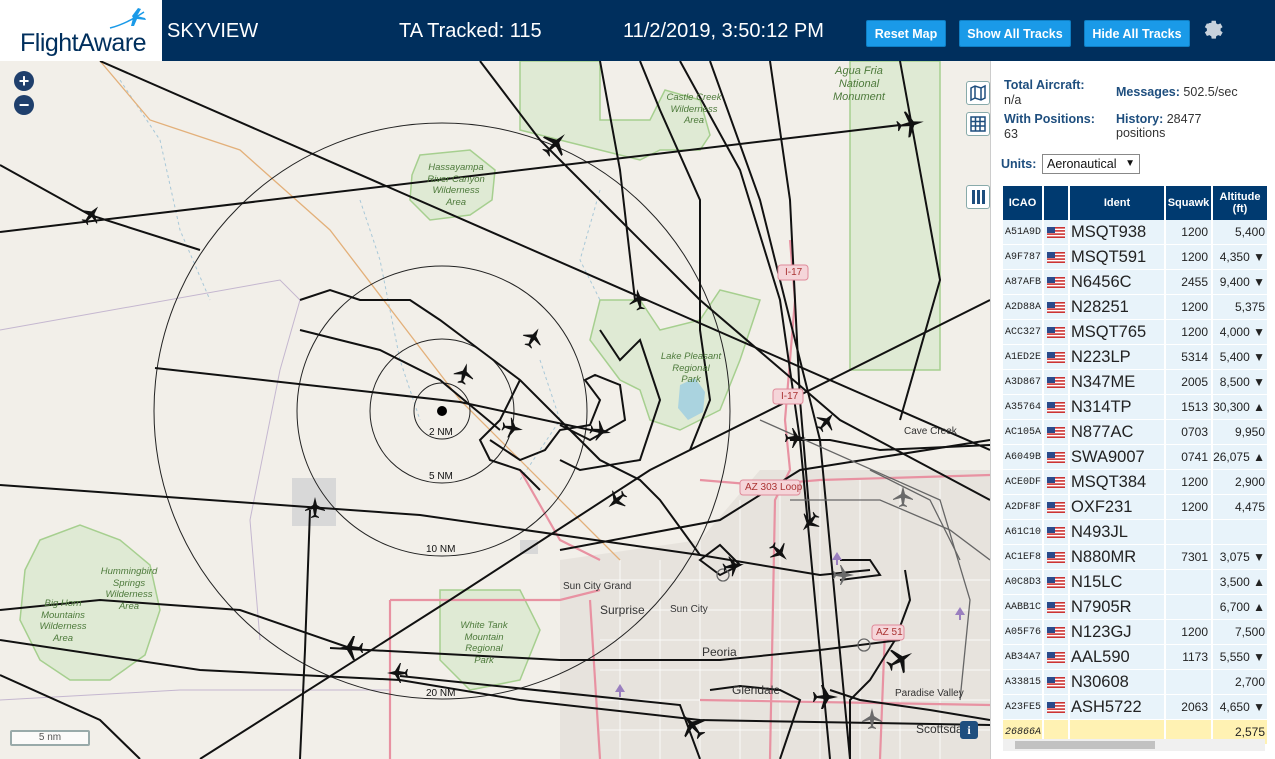 This screenshot has height=759, width=1275. What do you see at coordinates (978, 93) in the screenshot?
I see `map-layers-icon` at bounding box center [978, 93].